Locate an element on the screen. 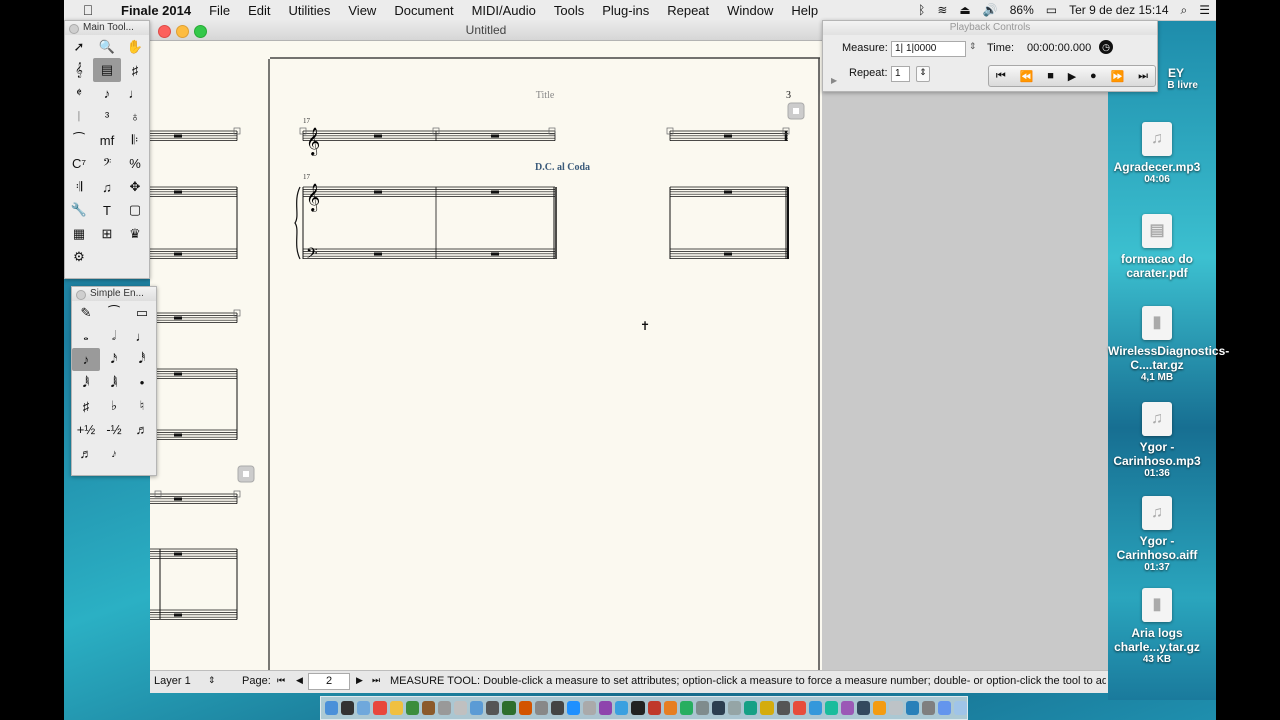  desktop-file-audio: ♫ Ygor - Carinhoso.aiff 01:37 is located at coordinates (1157, 534).